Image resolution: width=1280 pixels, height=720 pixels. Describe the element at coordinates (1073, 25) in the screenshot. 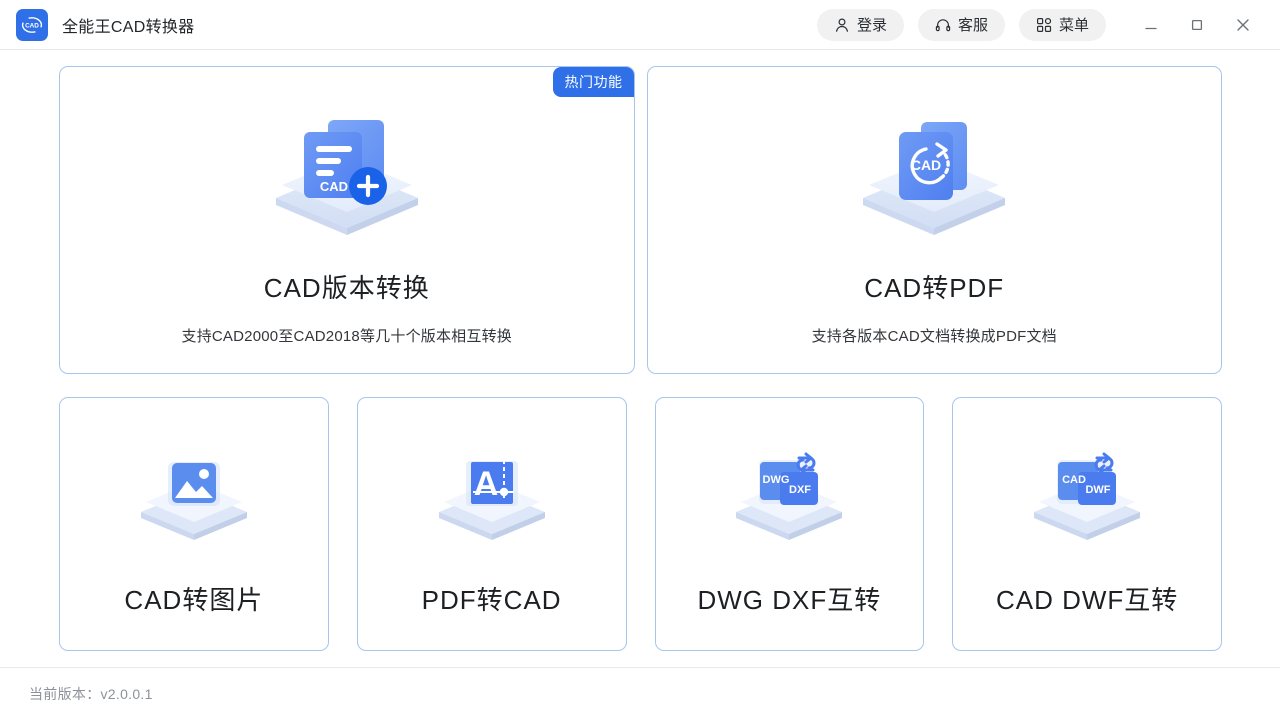

I see `menu-label: 菜单` at that location.